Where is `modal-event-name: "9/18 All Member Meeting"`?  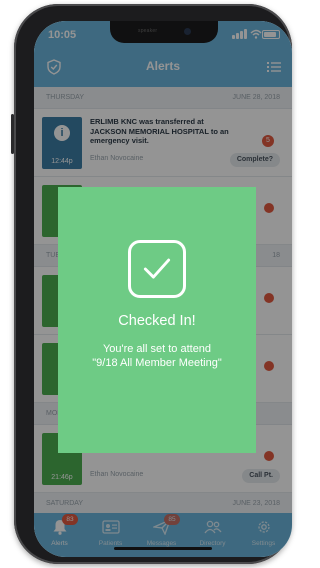
modal-event-name: "9/18 All Member Meeting" is located at coordinates (157, 363).